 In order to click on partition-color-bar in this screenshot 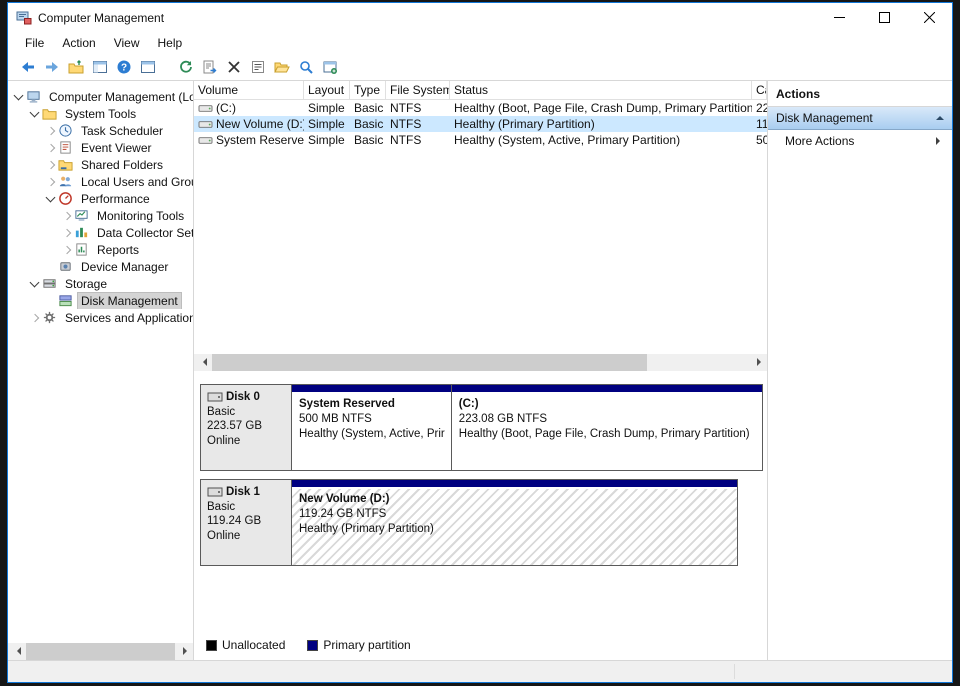, I will do `click(606, 389)`.